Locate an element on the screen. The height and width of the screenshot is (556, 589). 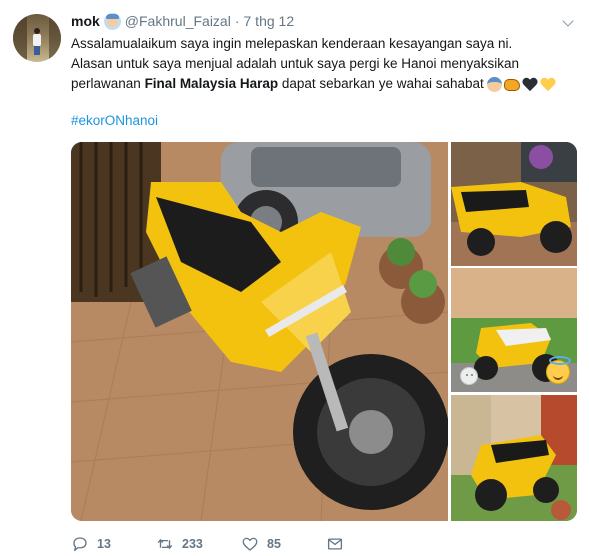
user-handle: @Fakhrul_Faizal is located at coordinates (178, 21).